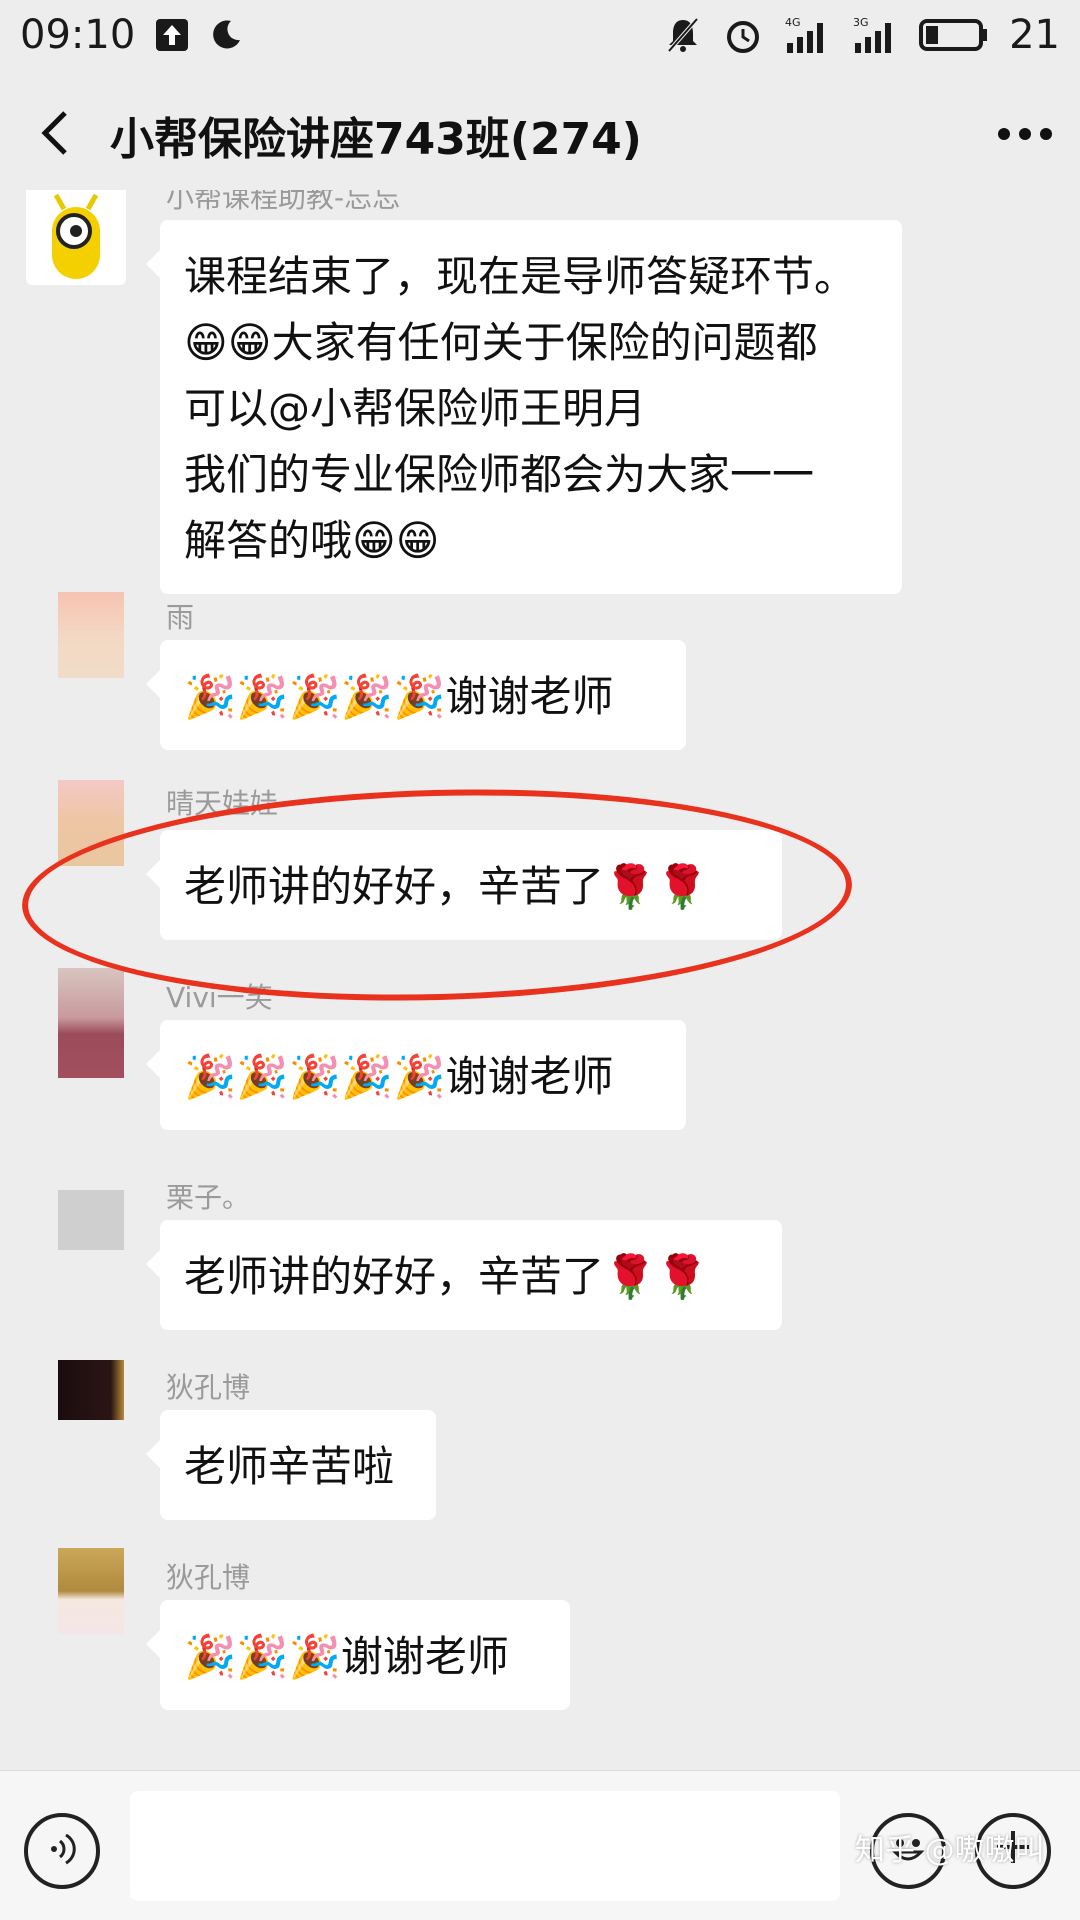 Image resolution: width=1080 pixels, height=1920 pixels. What do you see at coordinates (180, 617) in the screenshot?
I see `sender-name: 雨` at bounding box center [180, 617].